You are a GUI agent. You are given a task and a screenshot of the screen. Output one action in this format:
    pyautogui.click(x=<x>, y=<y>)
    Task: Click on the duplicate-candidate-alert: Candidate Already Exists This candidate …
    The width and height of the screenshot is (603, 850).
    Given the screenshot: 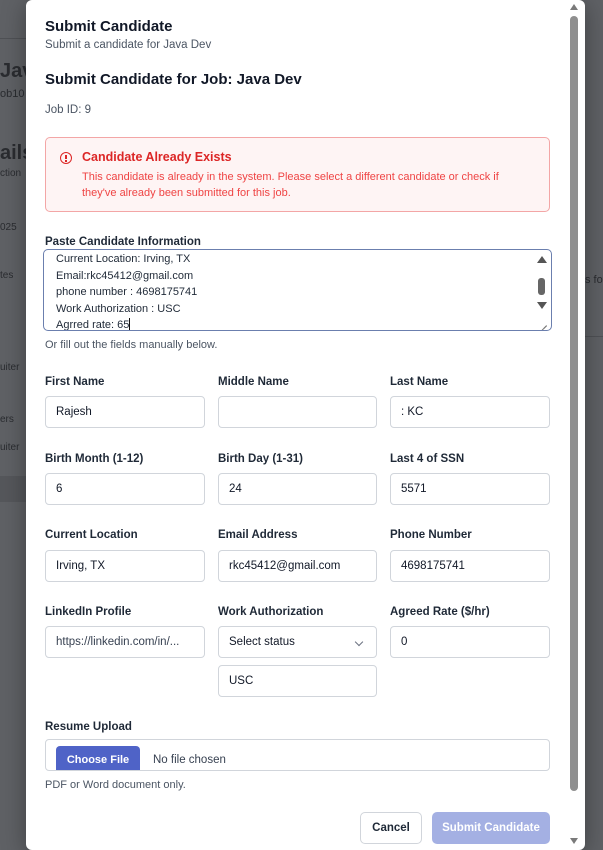 What is the action you would take?
    pyautogui.click(x=297, y=174)
    